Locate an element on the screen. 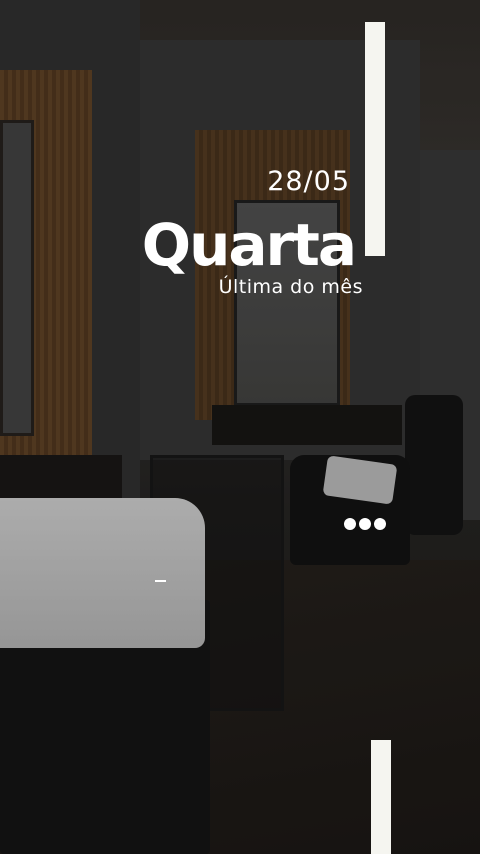 The image size is (480, 854). more-dots-icon is located at coordinates (365, 524).